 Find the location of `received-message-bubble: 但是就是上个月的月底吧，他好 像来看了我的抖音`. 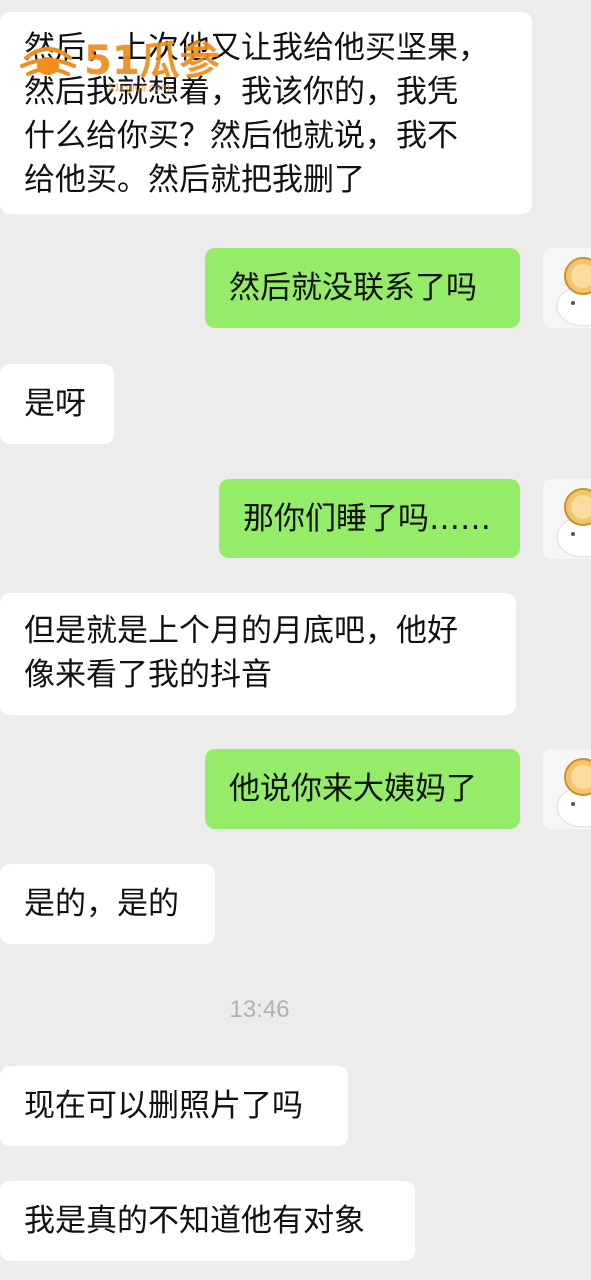

received-message-bubble: 但是就是上个月的月底吧，他好 像来看了我的抖音 is located at coordinates (258, 654).